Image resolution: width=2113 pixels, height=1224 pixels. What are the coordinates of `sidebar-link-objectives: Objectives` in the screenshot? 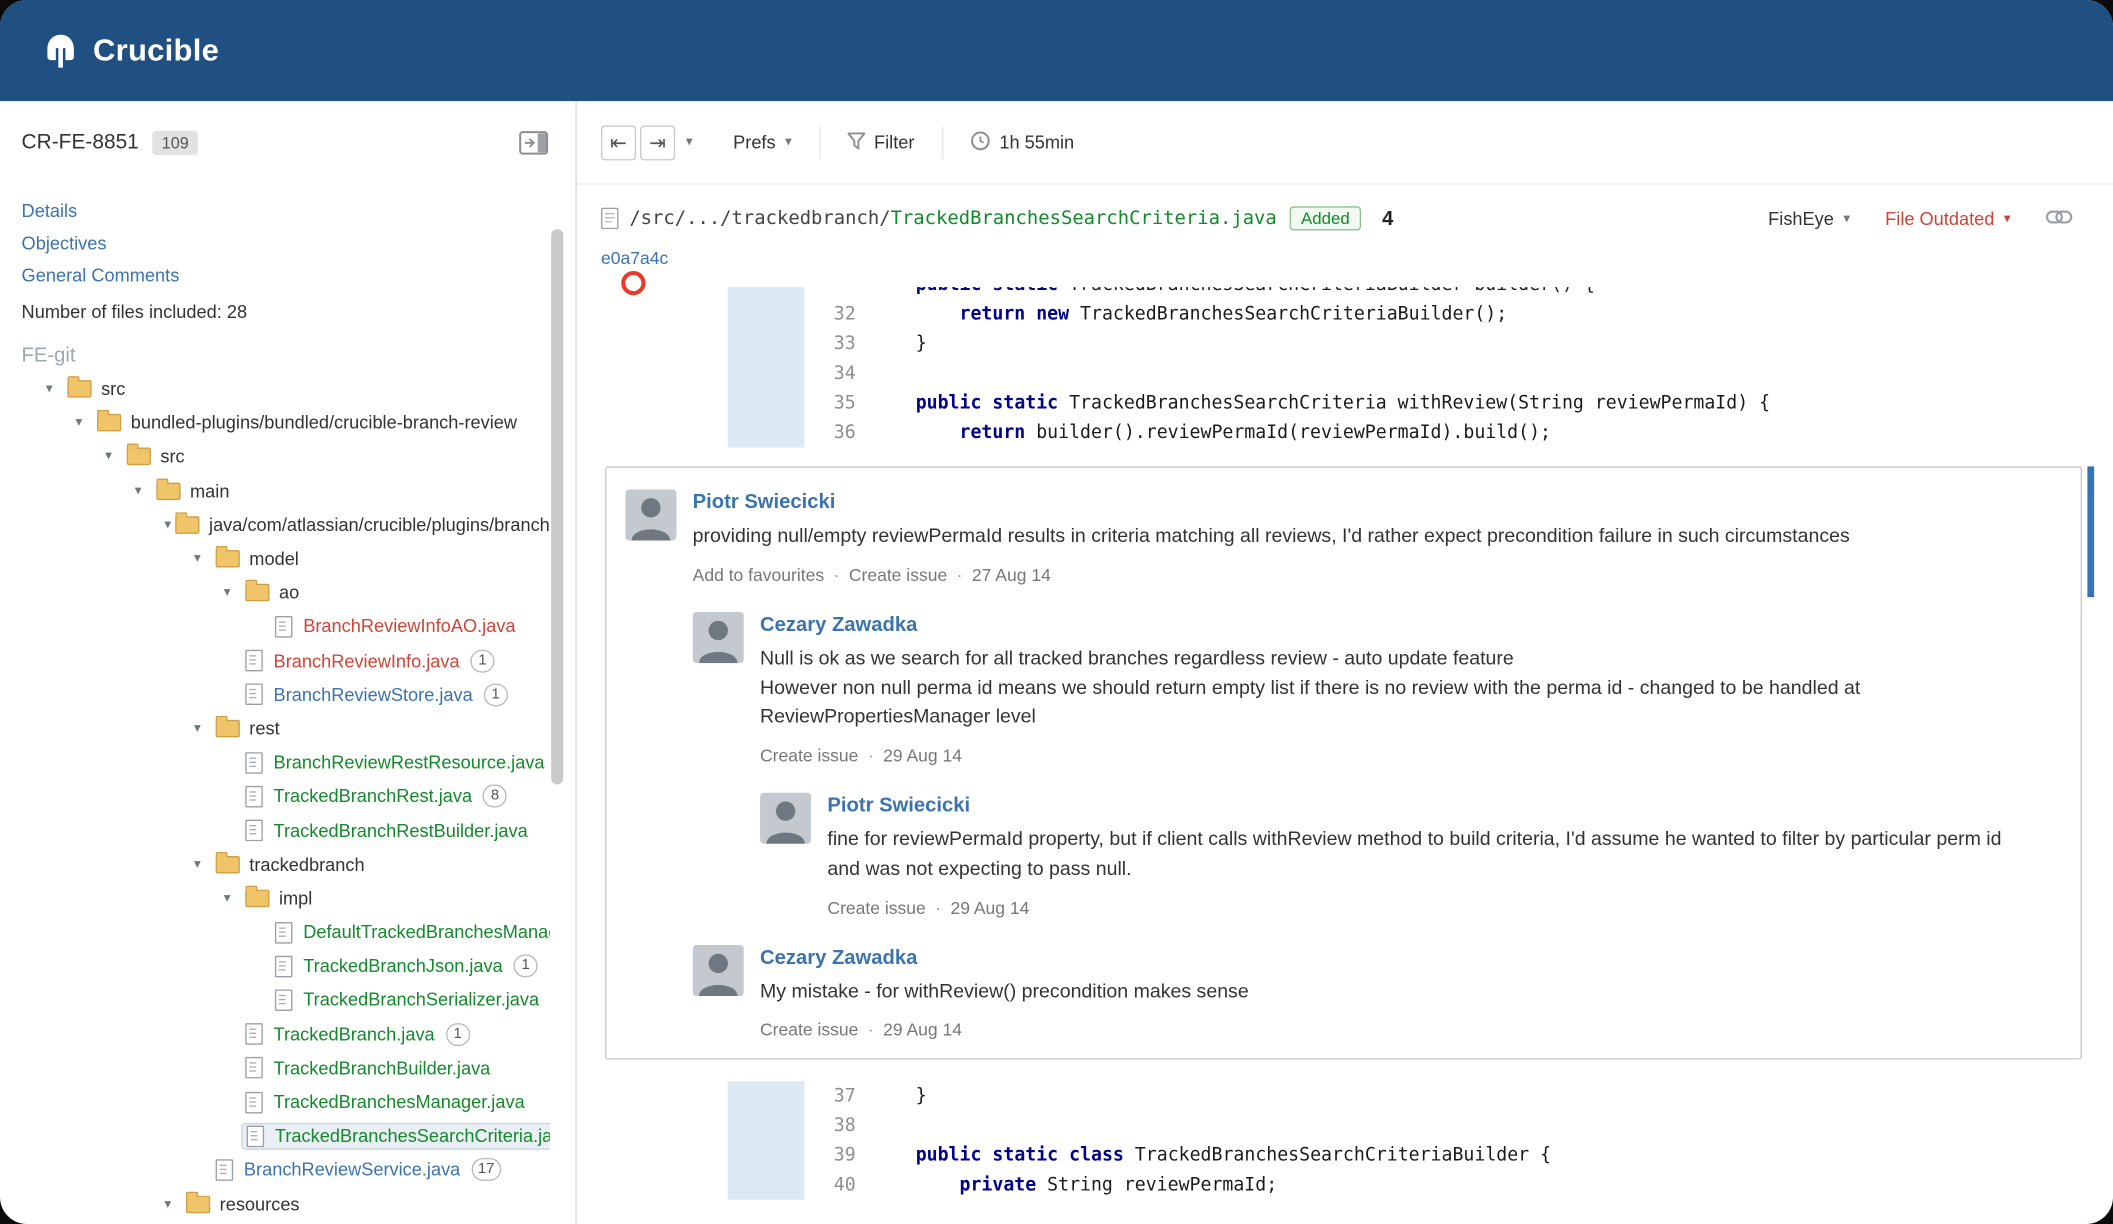 It's located at (299, 243).